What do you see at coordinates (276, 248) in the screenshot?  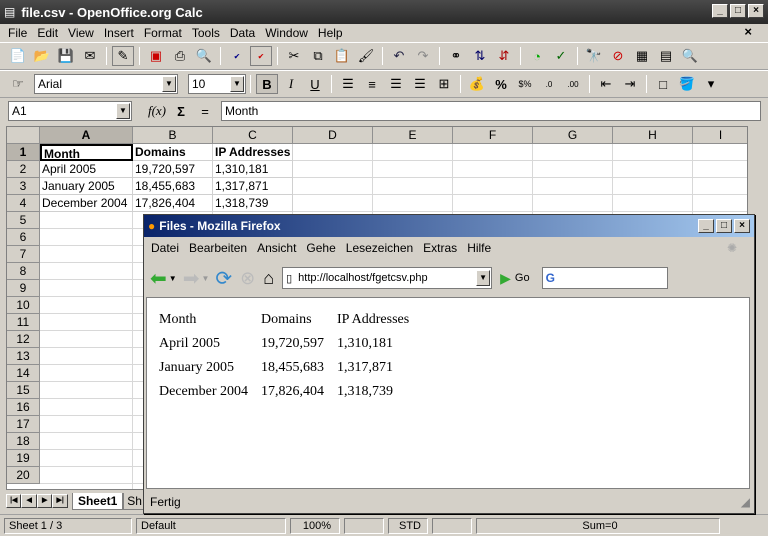 I see `ff-menu-ansicht: Ansicht` at bounding box center [276, 248].